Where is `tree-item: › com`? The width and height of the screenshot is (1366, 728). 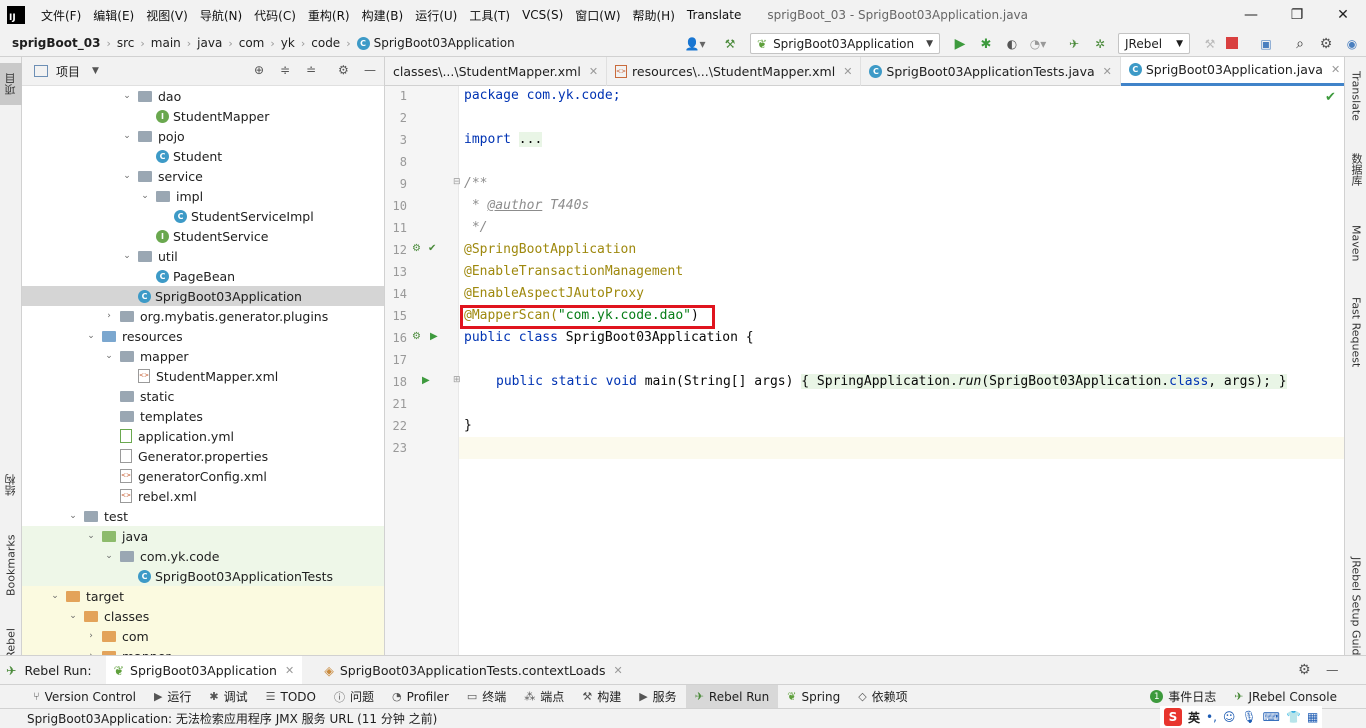
tree-item: › com is located at coordinates (203, 636).